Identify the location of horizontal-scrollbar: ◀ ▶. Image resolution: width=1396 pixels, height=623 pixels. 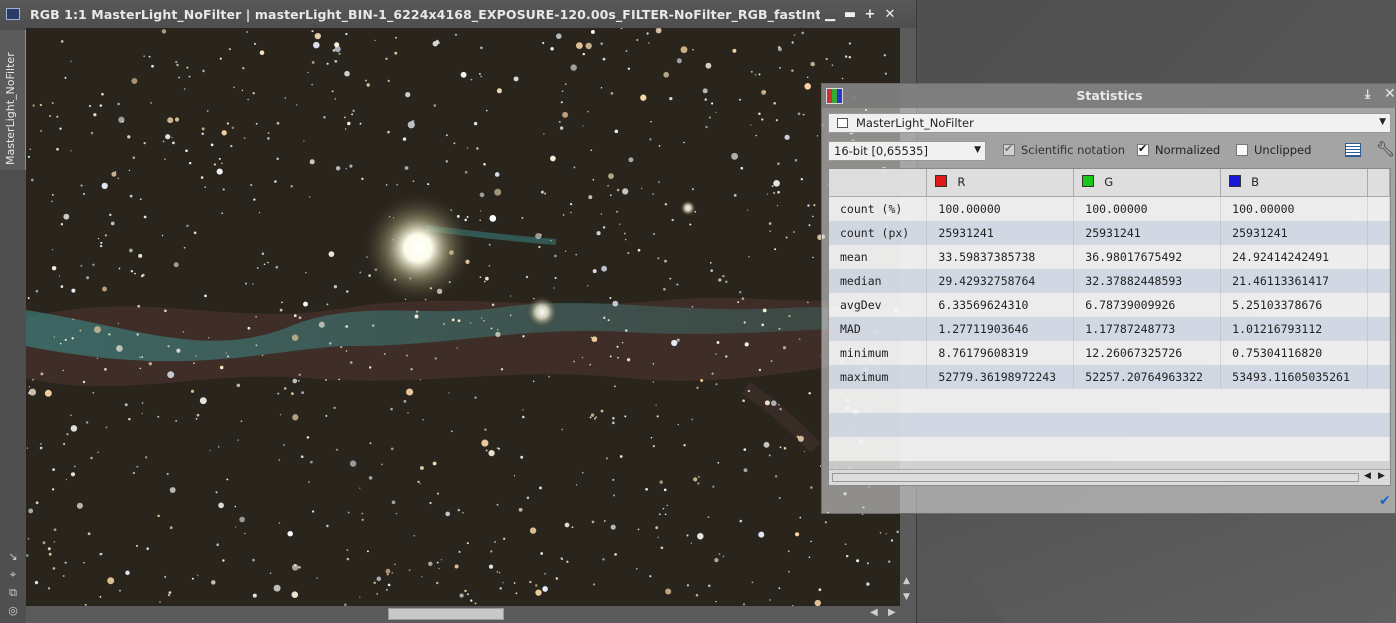
(463, 614).